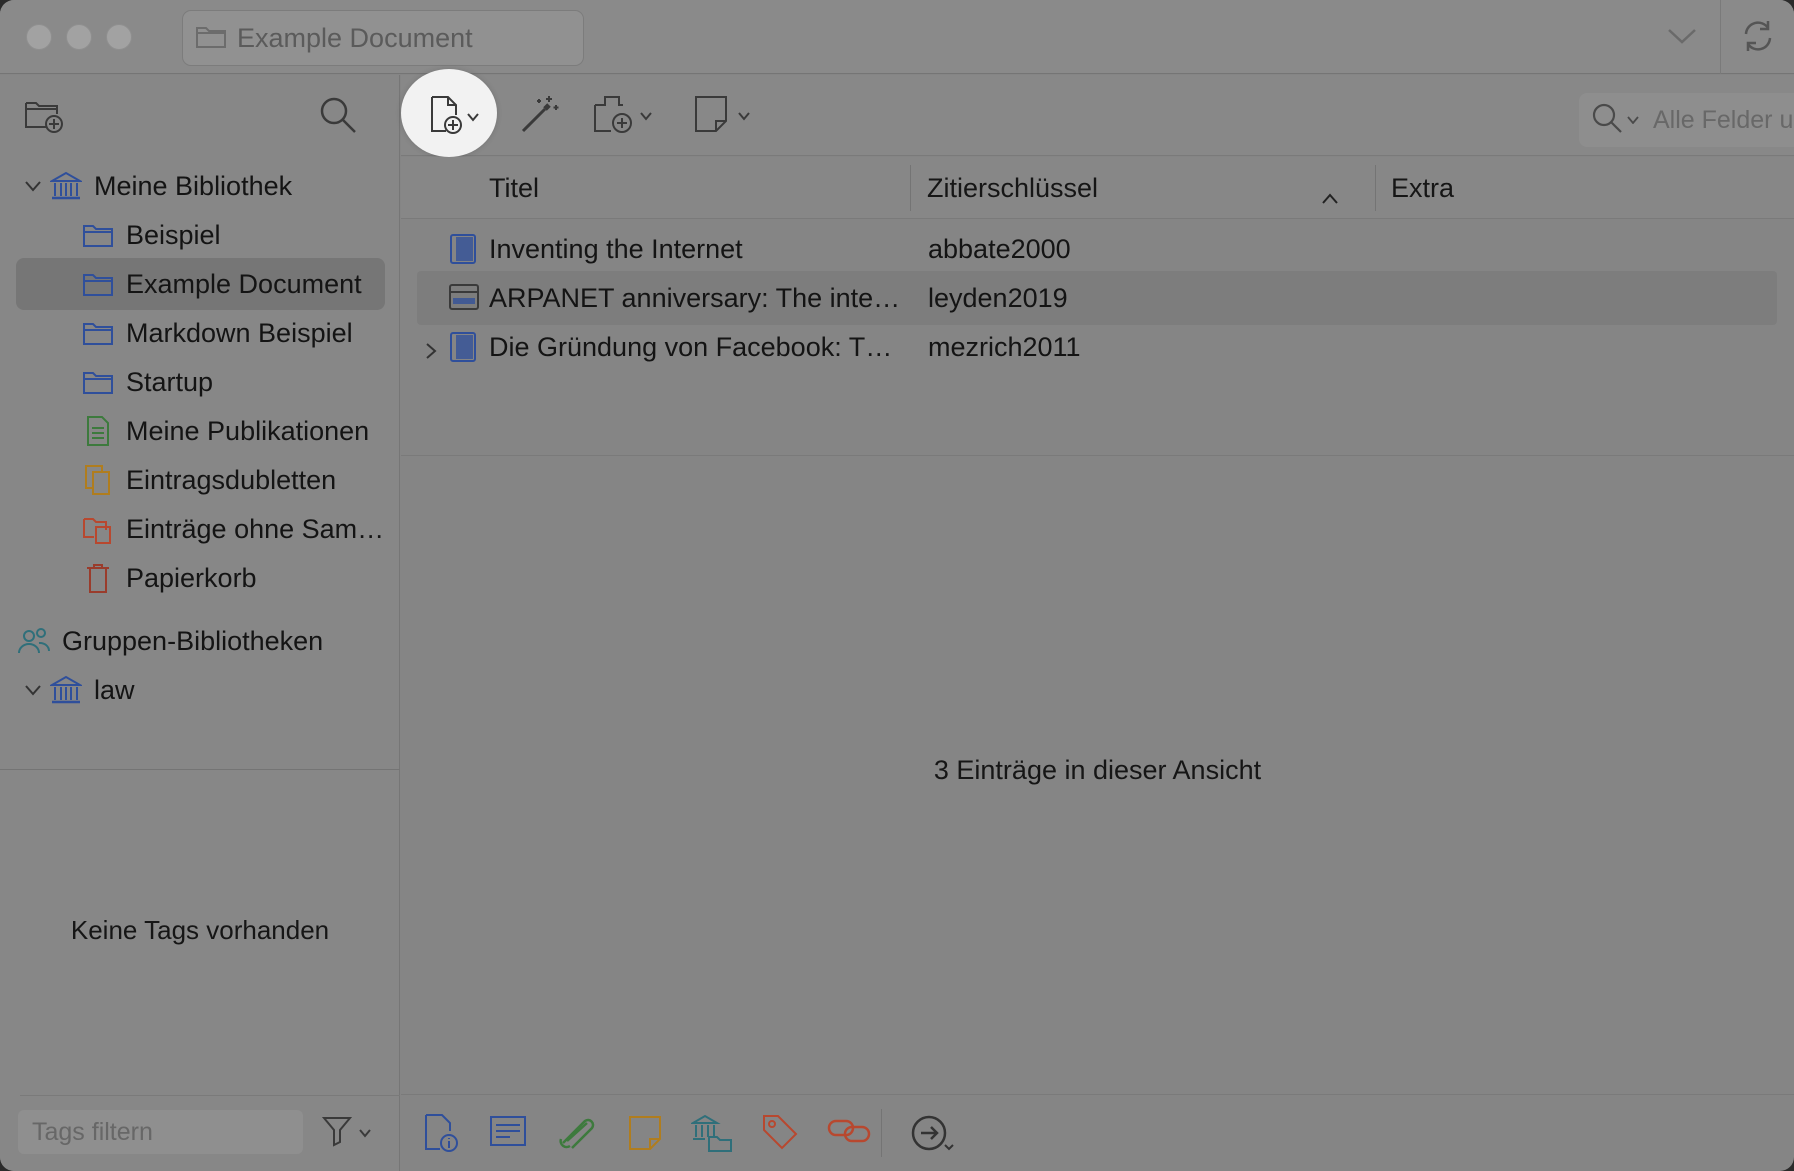 This screenshot has width=1794, height=1171. What do you see at coordinates (114, 689) in the screenshot?
I see `group-library-label: law` at bounding box center [114, 689].